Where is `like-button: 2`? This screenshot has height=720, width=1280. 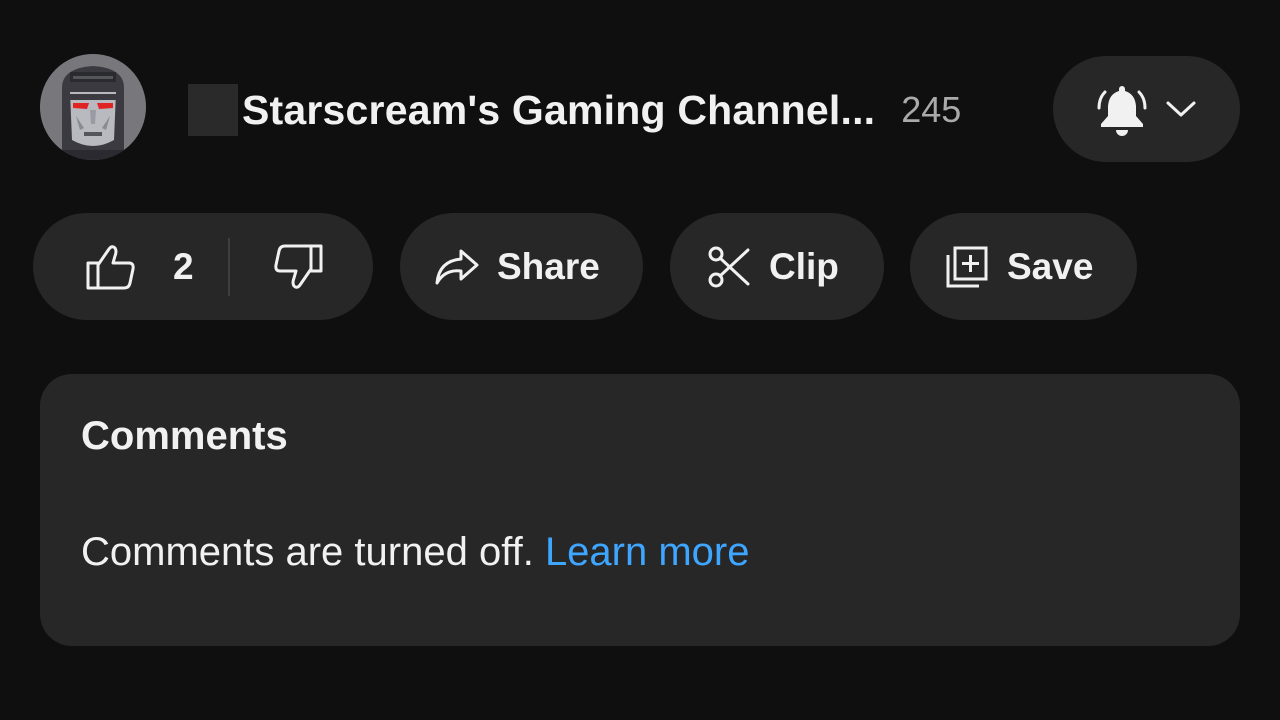 like-button: 2 is located at coordinates (113, 267).